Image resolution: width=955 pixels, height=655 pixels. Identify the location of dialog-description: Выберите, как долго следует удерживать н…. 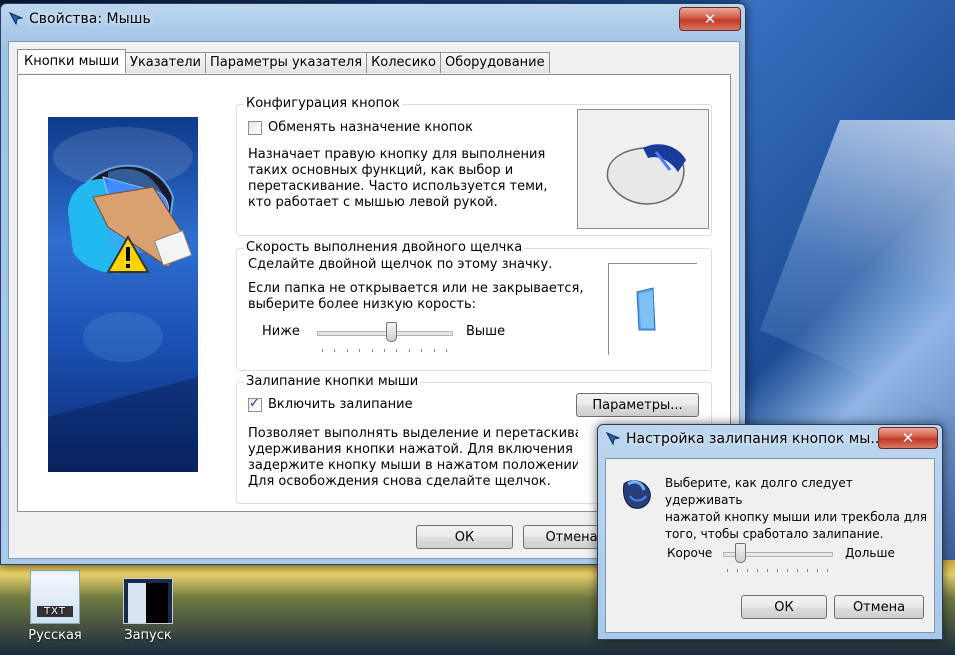
(796, 508).